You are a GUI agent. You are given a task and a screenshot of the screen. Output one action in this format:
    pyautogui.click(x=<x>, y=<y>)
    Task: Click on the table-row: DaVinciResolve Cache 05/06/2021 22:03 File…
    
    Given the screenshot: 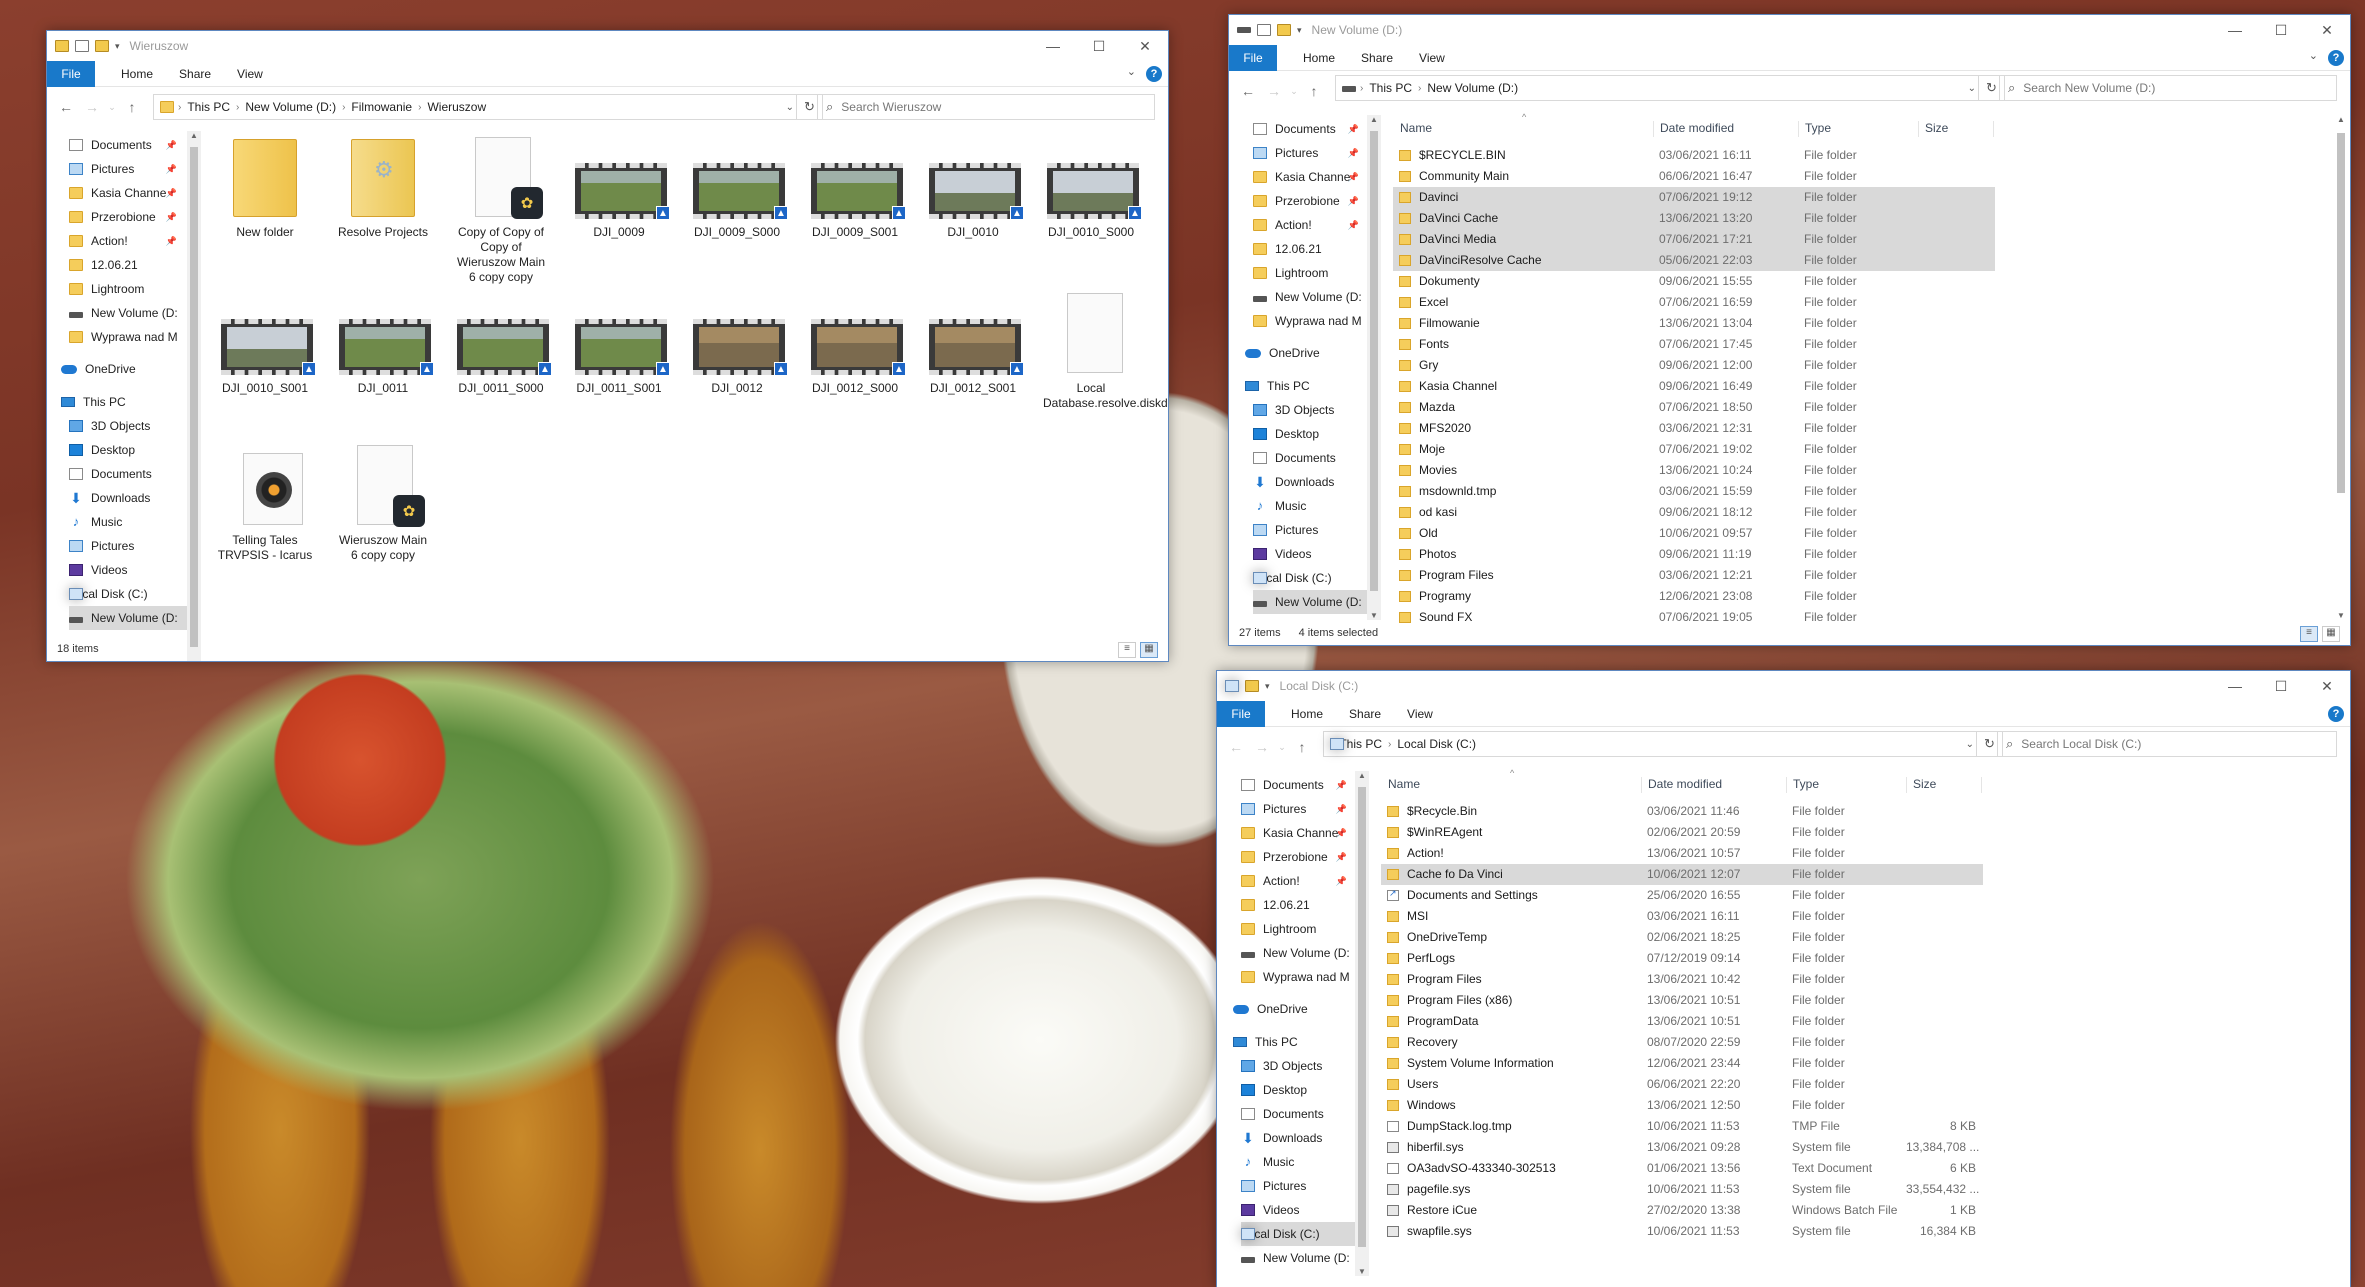 What is the action you would take?
    pyautogui.click(x=1694, y=260)
    